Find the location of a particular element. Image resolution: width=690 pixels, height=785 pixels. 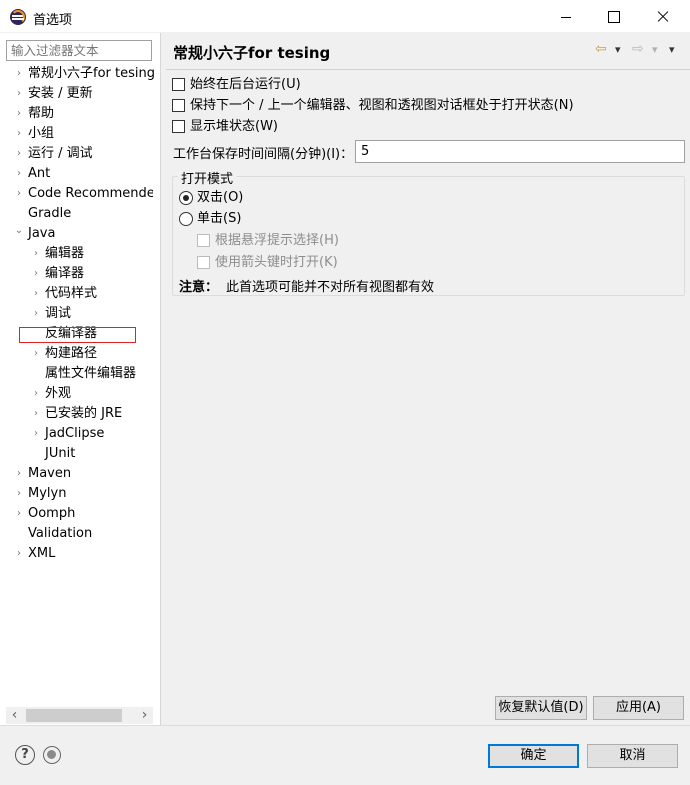

tree-item-label: 运行 / 调试 is located at coordinates (60, 153).